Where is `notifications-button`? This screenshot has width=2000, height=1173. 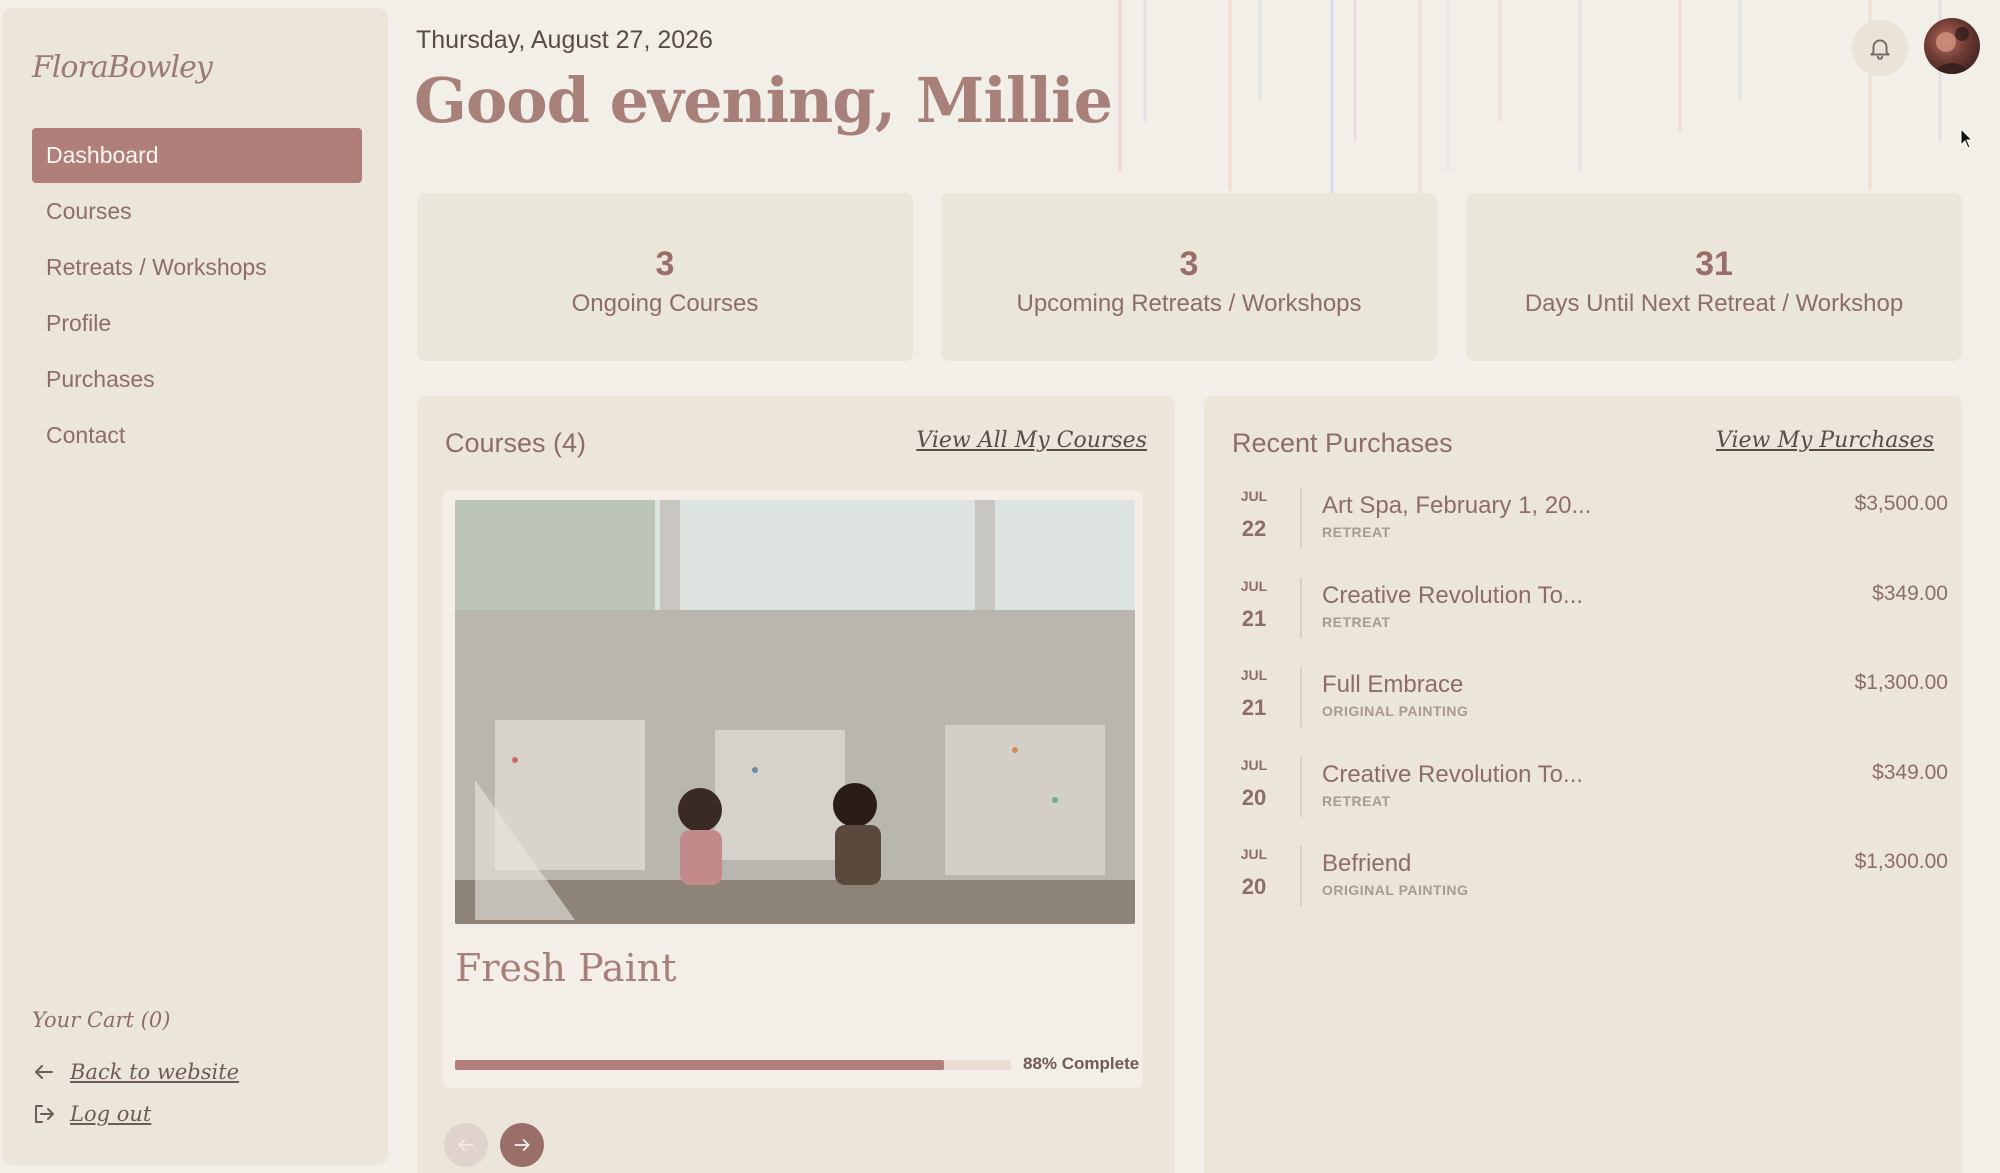
notifications-button is located at coordinates (1880, 48).